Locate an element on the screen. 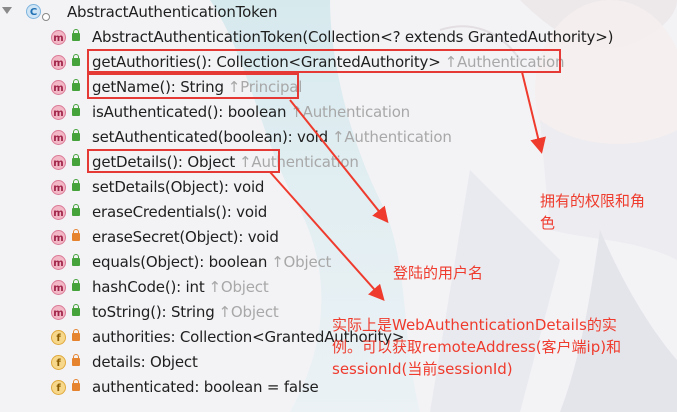  member-signature: eraseSecret(Object): void is located at coordinates (185, 237).